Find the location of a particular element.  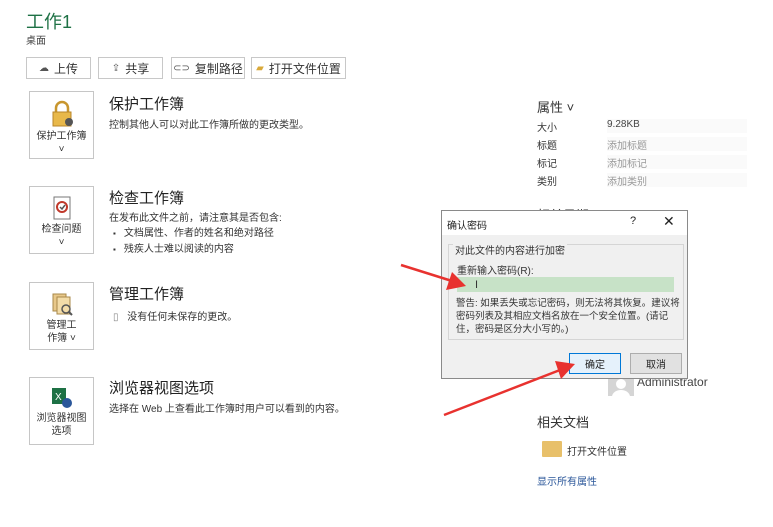

annotation-arrows is located at coordinates (487, 340).